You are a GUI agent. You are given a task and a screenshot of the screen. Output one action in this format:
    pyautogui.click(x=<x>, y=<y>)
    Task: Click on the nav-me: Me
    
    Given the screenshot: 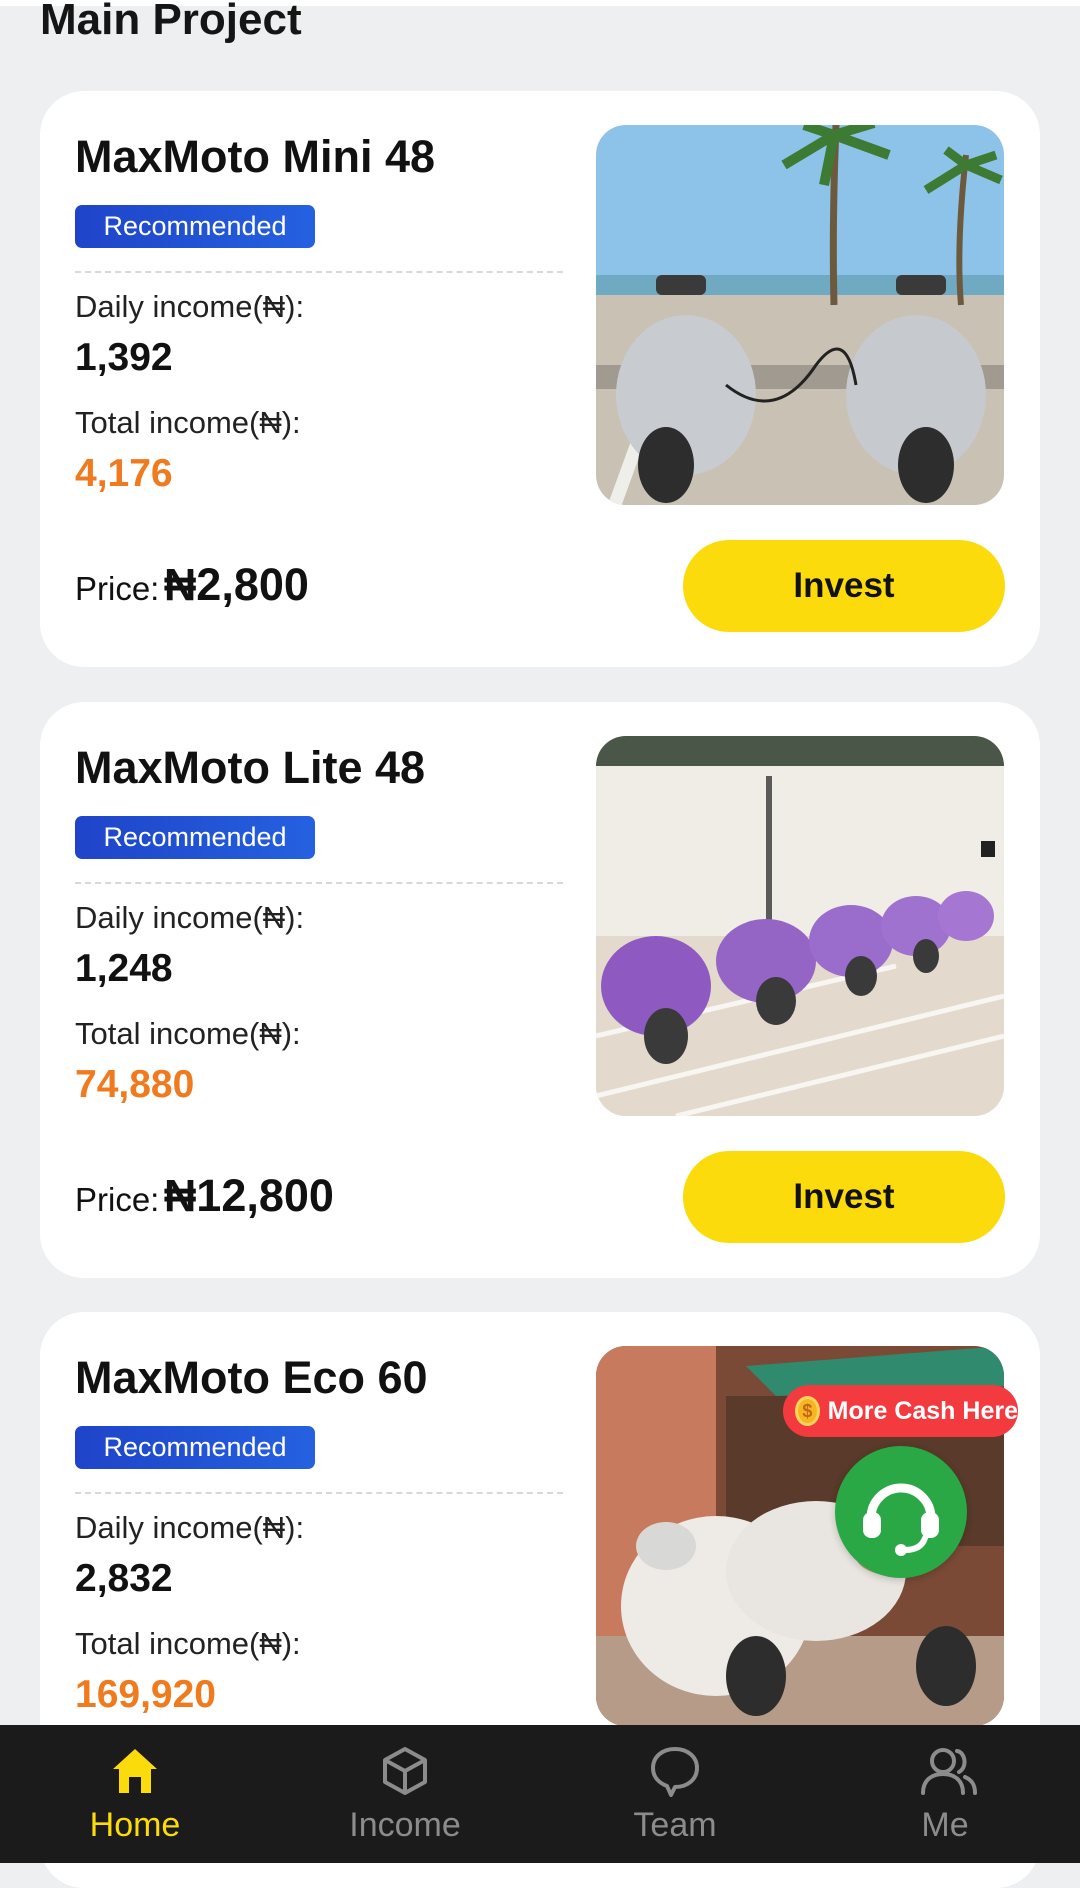 What is the action you would take?
    pyautogui.click(x=945, y=1794)
    